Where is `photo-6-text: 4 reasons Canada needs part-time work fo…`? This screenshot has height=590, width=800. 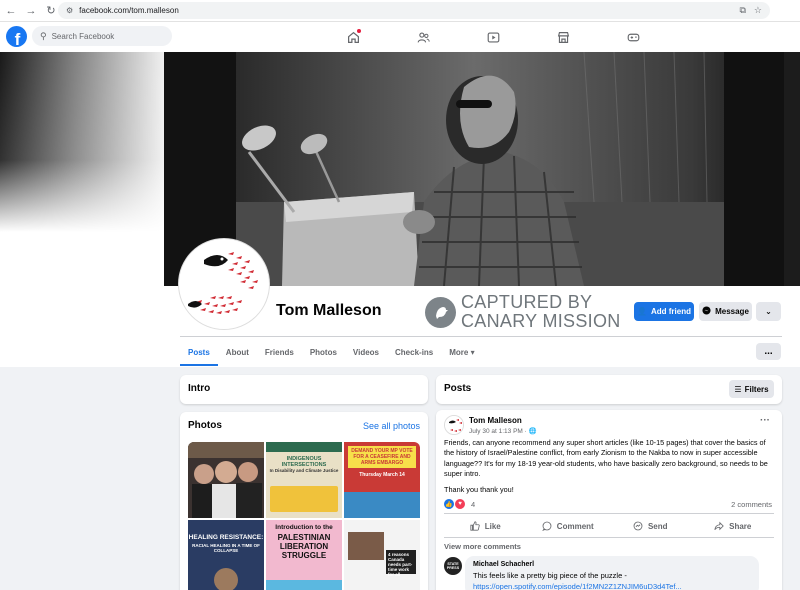 photo-6-text: 4 reasons Canada needs part-time work fo… is located at coordinates (401, 563).